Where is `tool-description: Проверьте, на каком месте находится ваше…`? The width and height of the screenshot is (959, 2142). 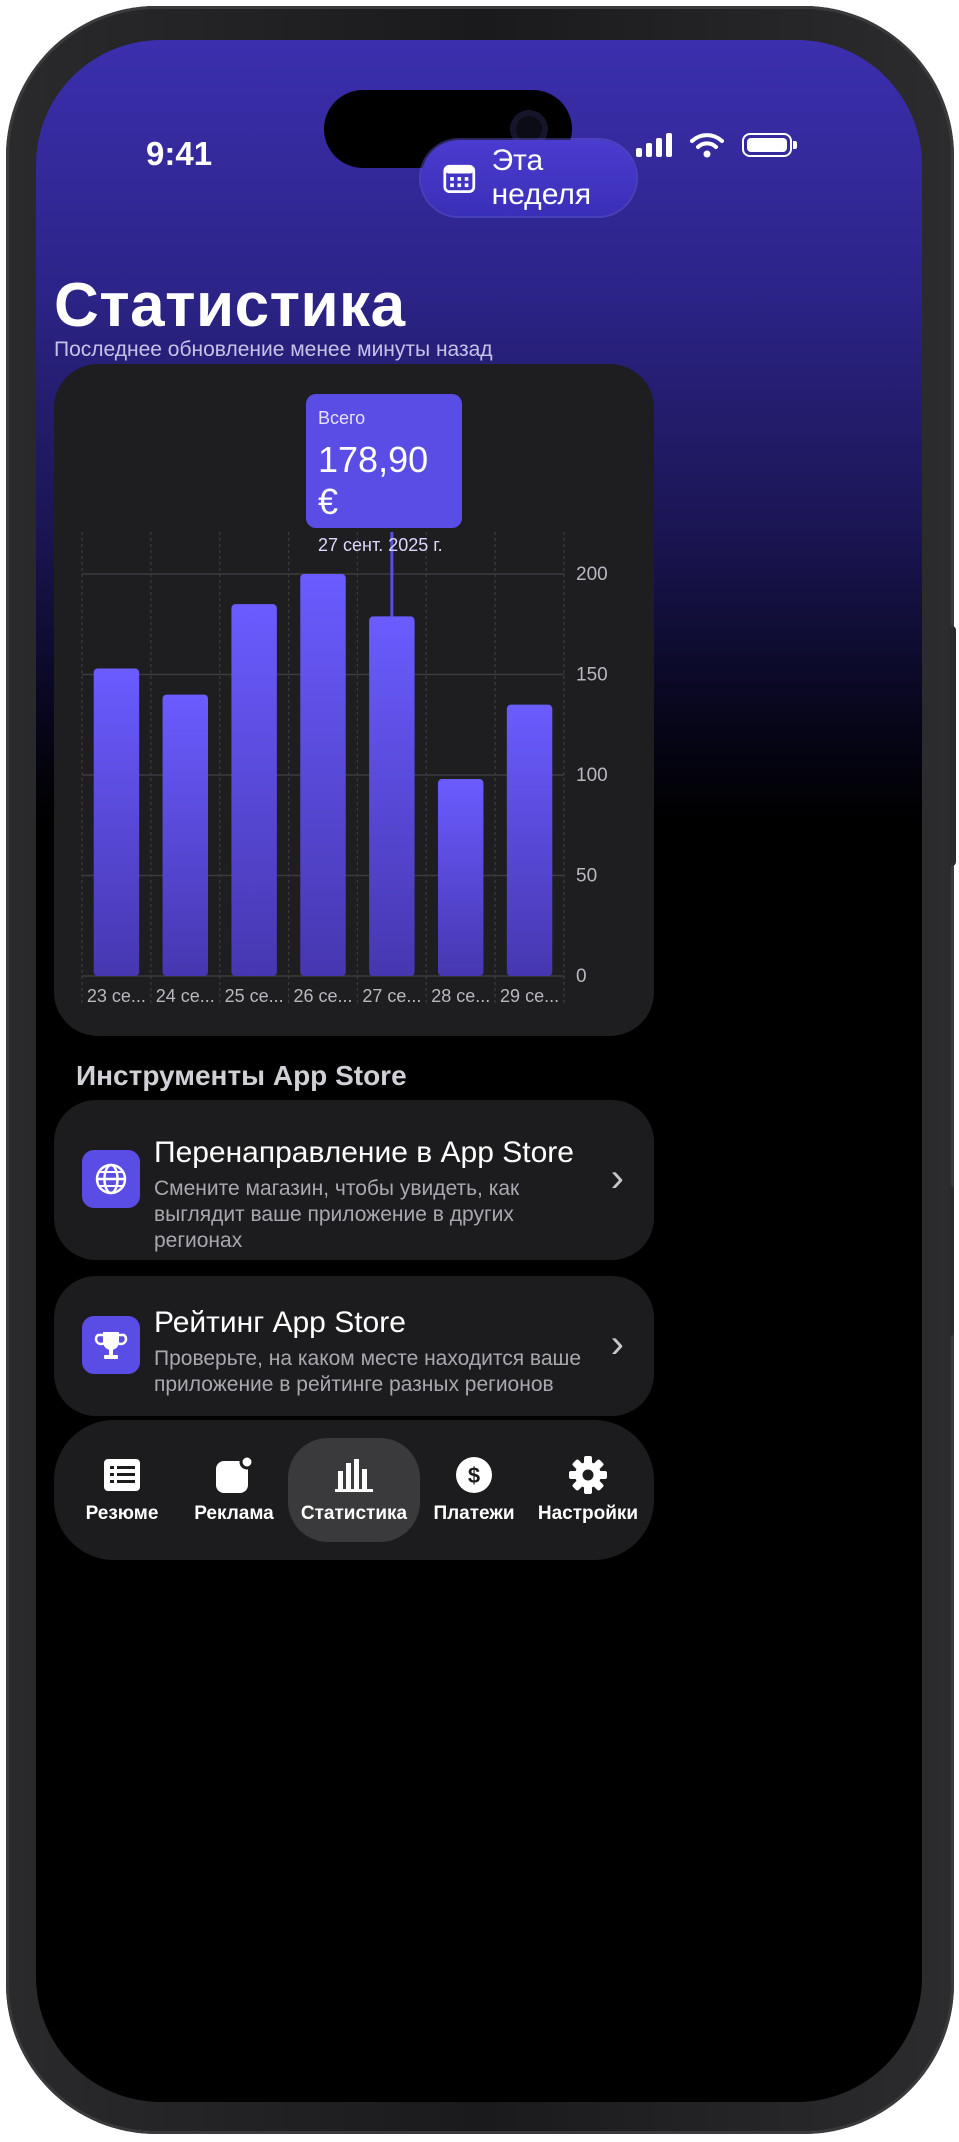 tool-description: Проверьте, на каком месте находится ваше… is located at coordinates (368, 1371).